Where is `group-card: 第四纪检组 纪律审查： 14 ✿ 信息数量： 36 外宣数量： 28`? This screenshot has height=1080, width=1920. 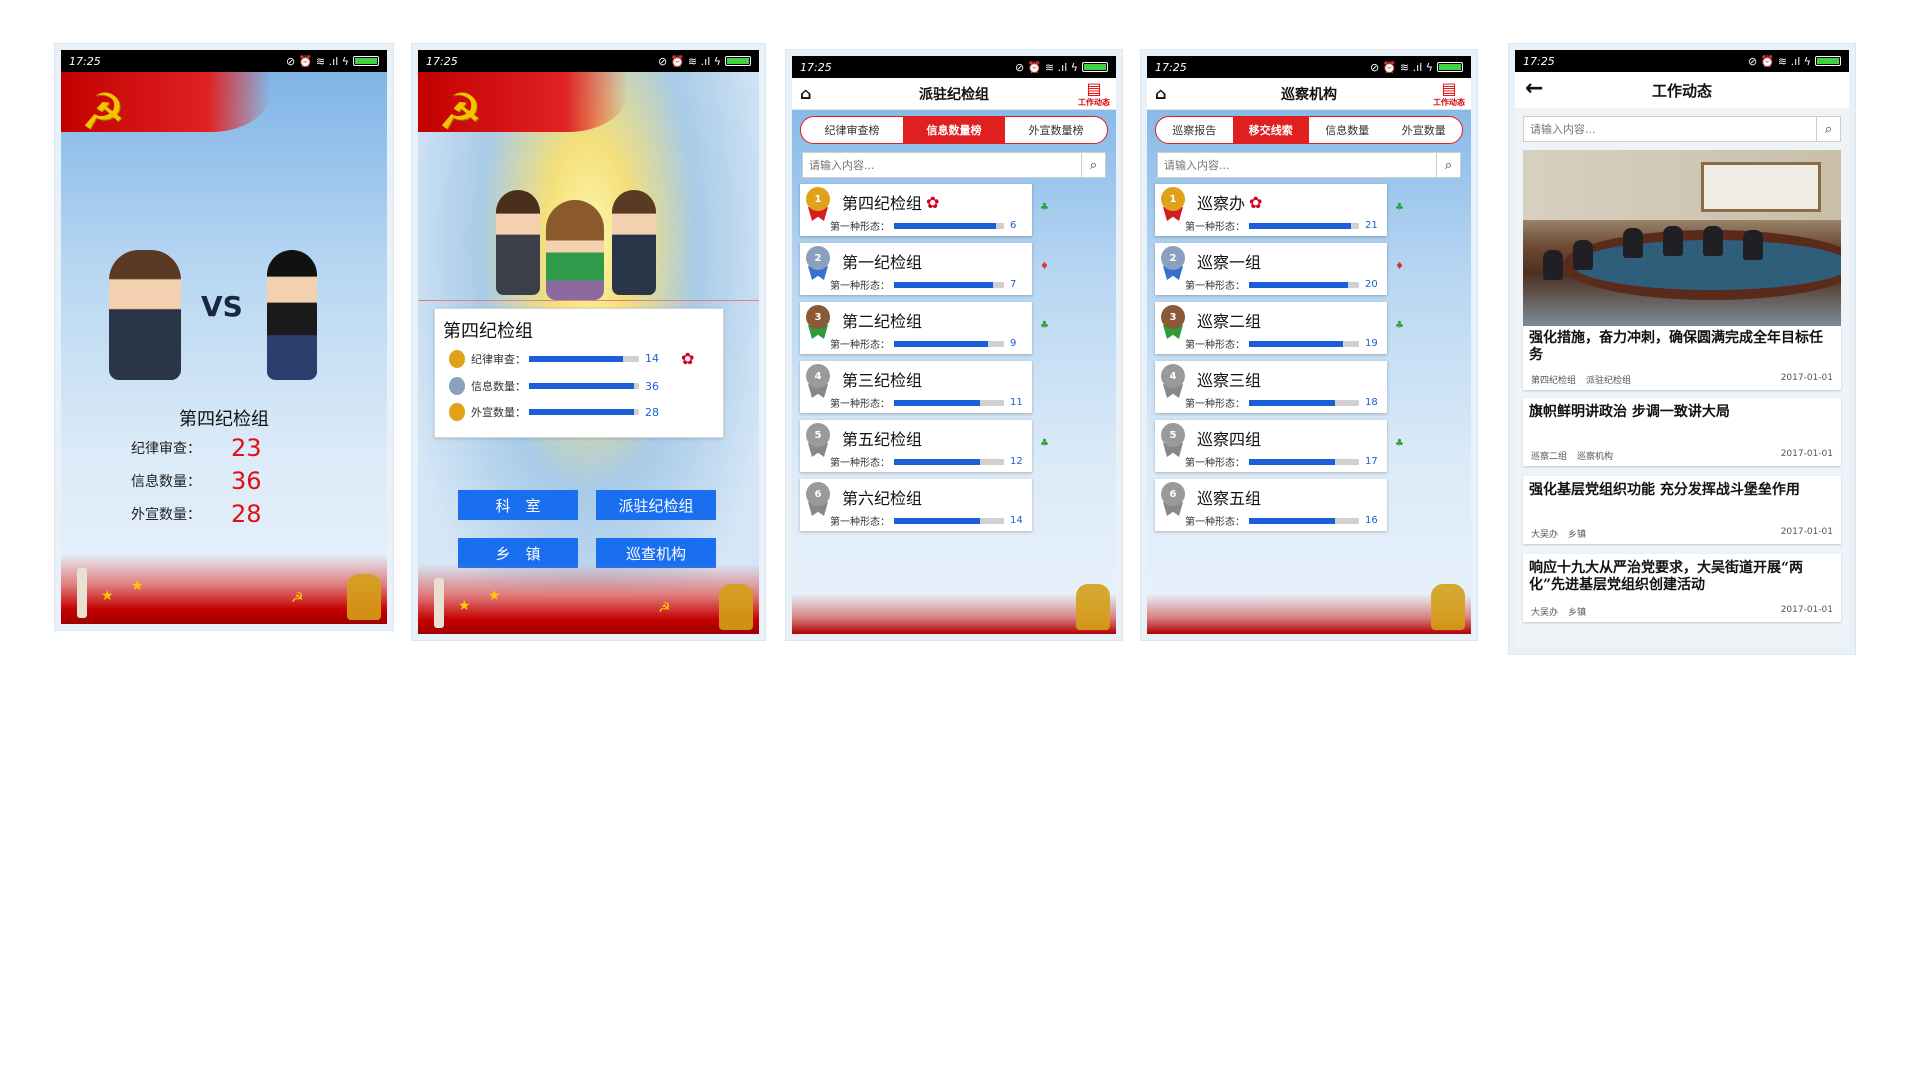
group-card: 第四纪检组 纪律审查： 14 ✿ 信息数量： 36 外宣数量： 28 is located at coordinates (579, 373).